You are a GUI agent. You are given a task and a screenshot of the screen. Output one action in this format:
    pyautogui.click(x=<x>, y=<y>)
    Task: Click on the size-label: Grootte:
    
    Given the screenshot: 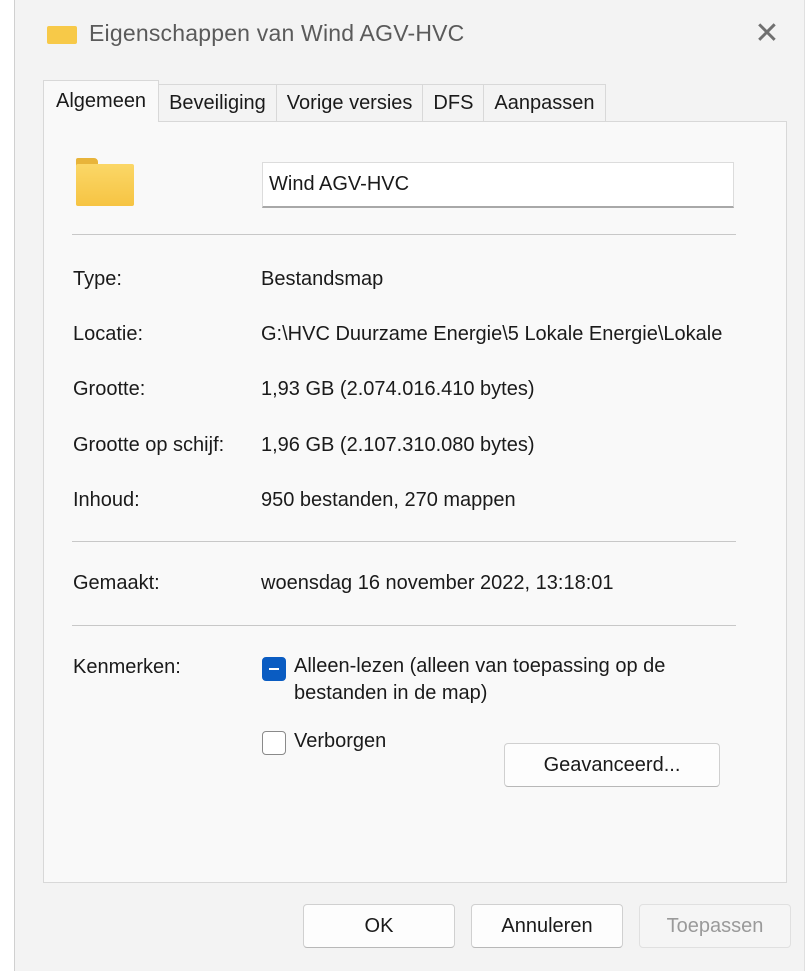 What is the action you would take?
    pyautogui.click(x=109, y=389)
    